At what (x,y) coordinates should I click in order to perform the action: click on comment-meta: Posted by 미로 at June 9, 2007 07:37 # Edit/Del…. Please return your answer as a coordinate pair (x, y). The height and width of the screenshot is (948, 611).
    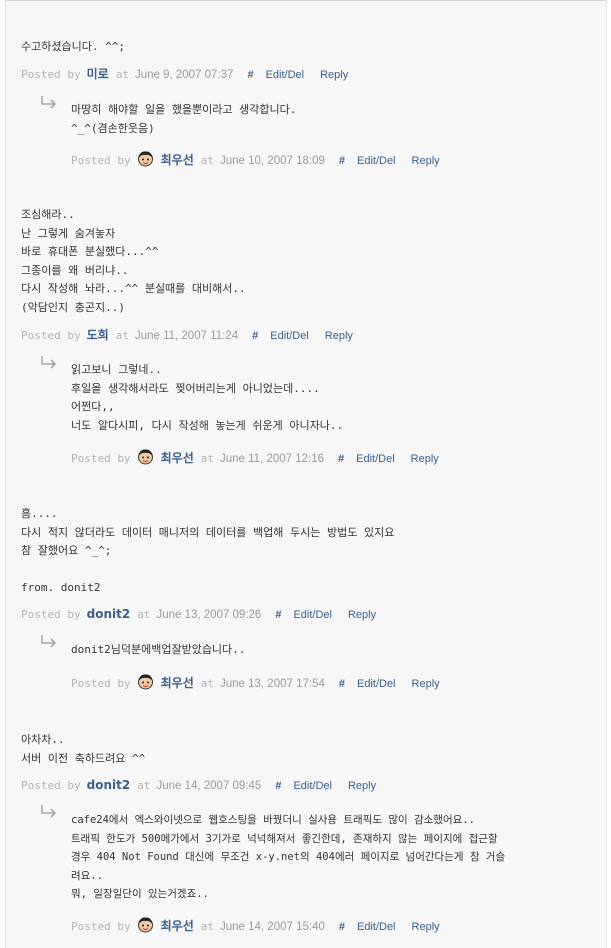
    Looking at the image, I should click on (185, 74).